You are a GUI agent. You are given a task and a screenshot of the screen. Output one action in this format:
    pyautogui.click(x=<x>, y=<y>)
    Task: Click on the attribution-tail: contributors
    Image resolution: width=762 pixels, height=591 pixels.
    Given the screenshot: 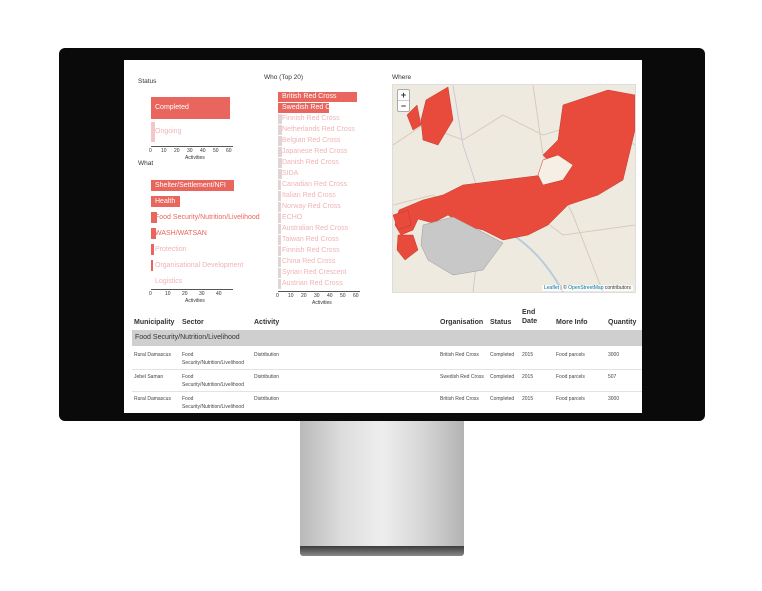 What is the action you would take?
    pyautogui.click(x=617, y=288)
    